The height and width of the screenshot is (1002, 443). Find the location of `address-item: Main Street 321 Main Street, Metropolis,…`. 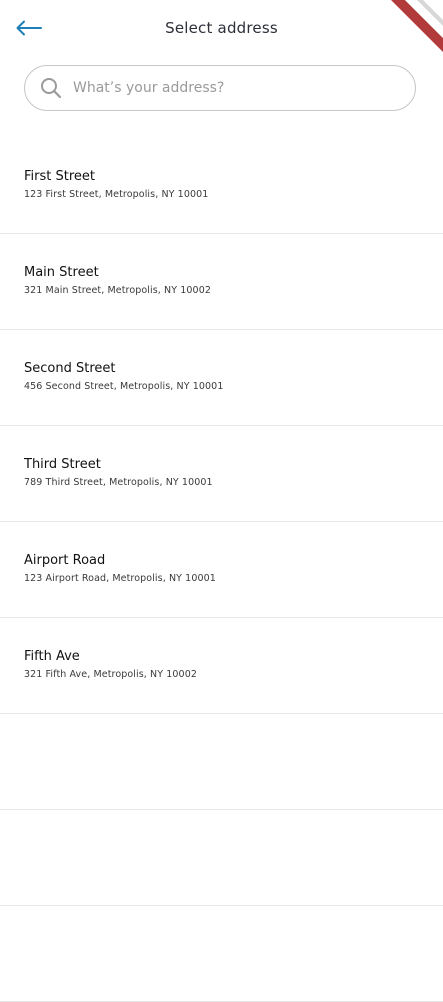

address-item: Main Street 321 Main Street, Metropolis,… is located at coordinates (221, 282).